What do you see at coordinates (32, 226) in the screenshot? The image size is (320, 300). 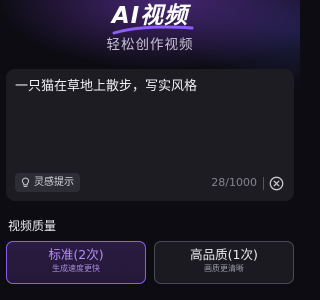 I see `quality-section-title: 视频质量` at bounding box center [32, 226].